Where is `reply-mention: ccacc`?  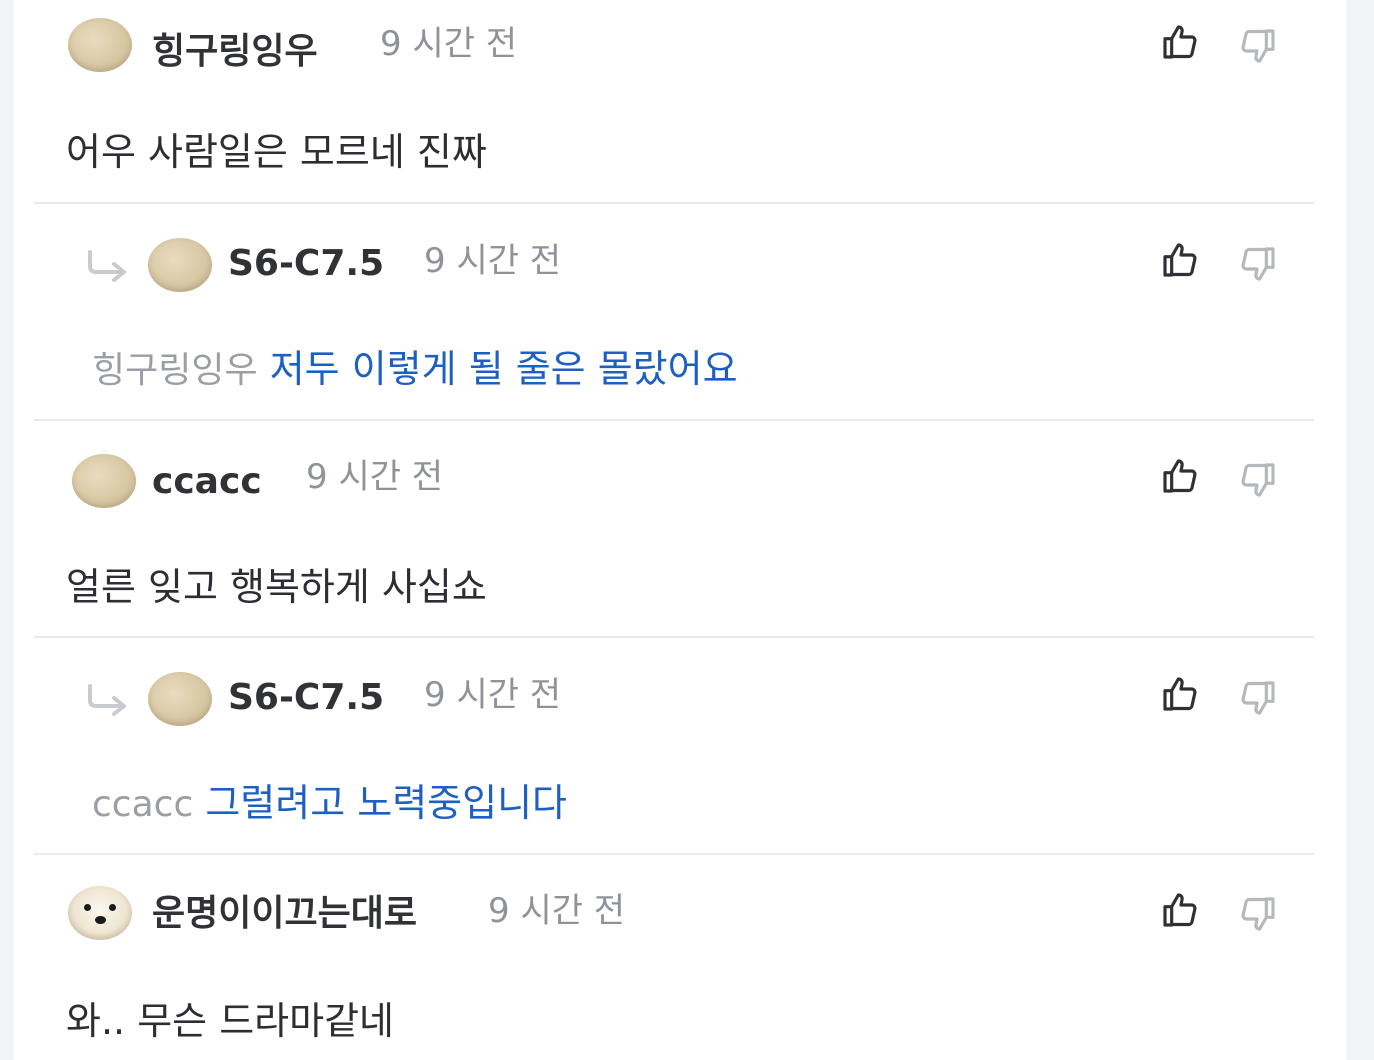
reply-mention: ccacc is located at coordinates (142, 804).